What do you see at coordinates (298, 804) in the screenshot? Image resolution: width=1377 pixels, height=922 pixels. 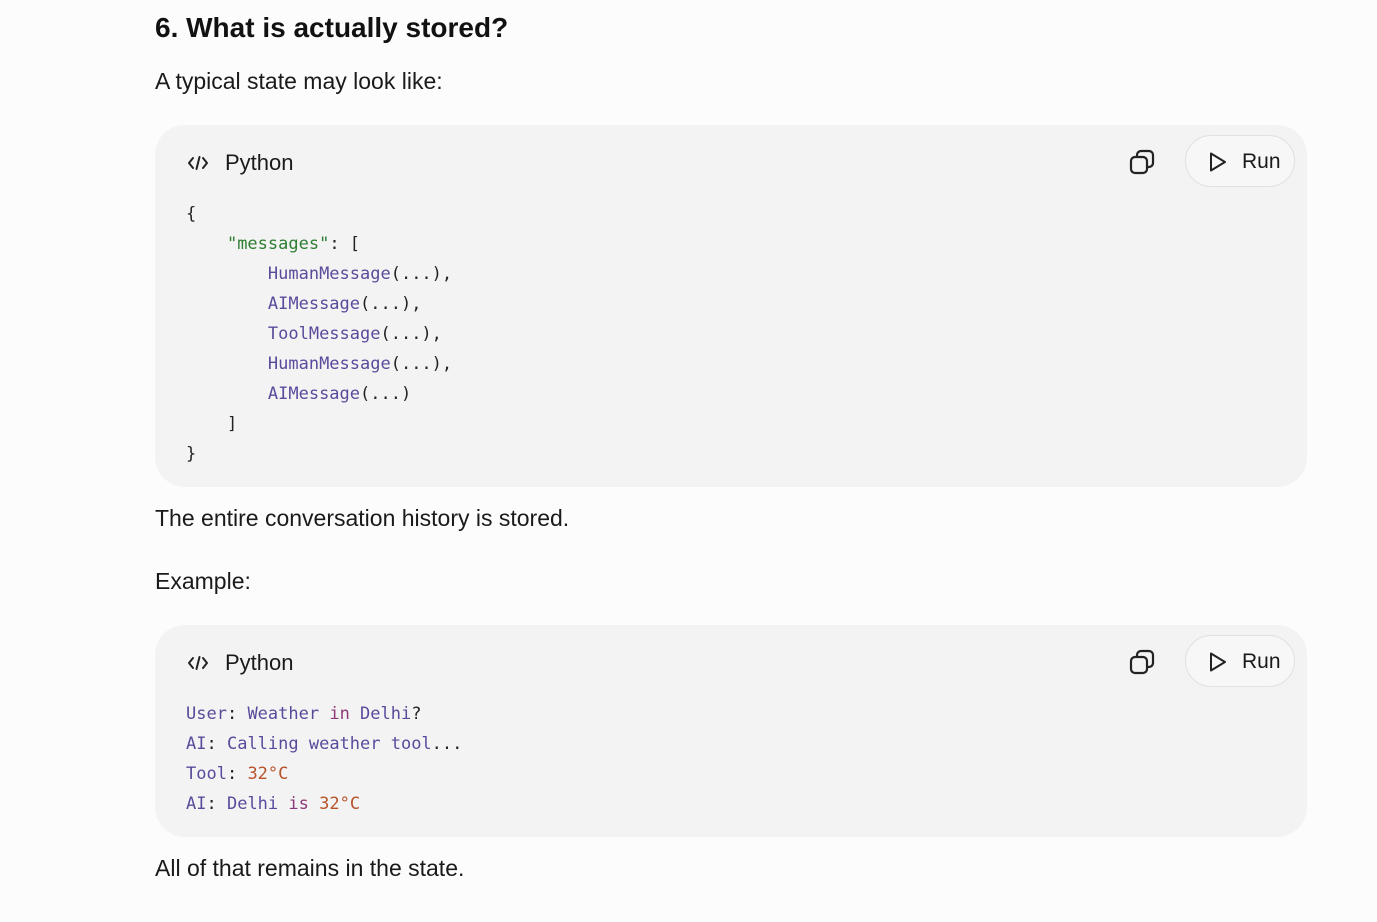 I see `code-token: is` at bounding box center [298, 804].